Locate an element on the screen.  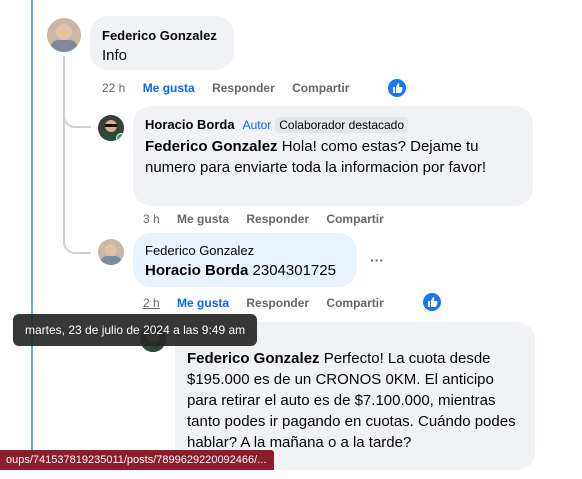
more-options-icon: ··· is located at coordinates (377, 260).